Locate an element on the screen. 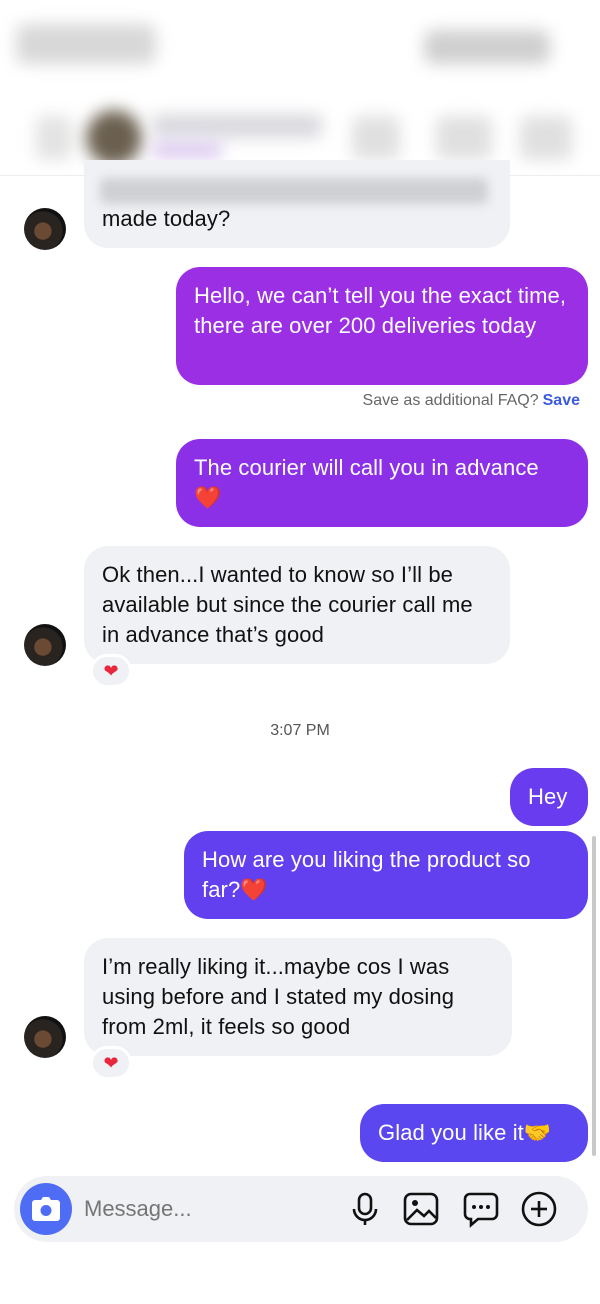 This screenshot has height=1304, width=600. save-faq-link: Save is located at coordinates (561, 400).